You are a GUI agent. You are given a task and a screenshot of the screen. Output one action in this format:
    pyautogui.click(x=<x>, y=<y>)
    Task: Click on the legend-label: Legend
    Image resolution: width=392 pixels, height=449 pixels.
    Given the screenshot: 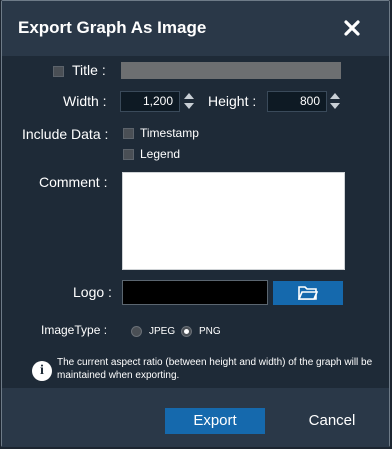 What is the action you would take?
    pyautogui.click(x=160, y=154)
    